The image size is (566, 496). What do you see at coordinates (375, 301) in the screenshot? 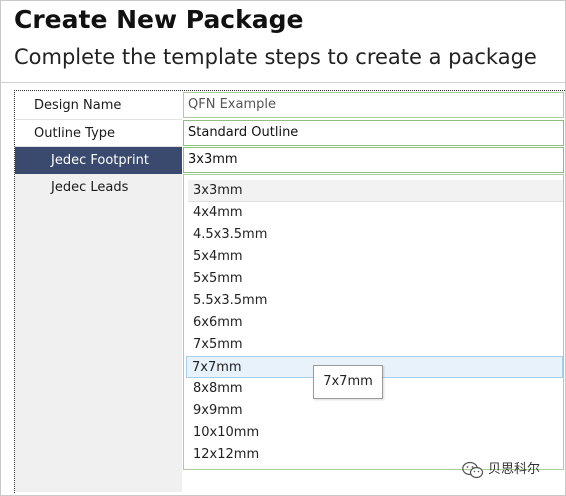
I see `dropdown-option: 5.5x3.5mm` at bounding box center [375, 301].